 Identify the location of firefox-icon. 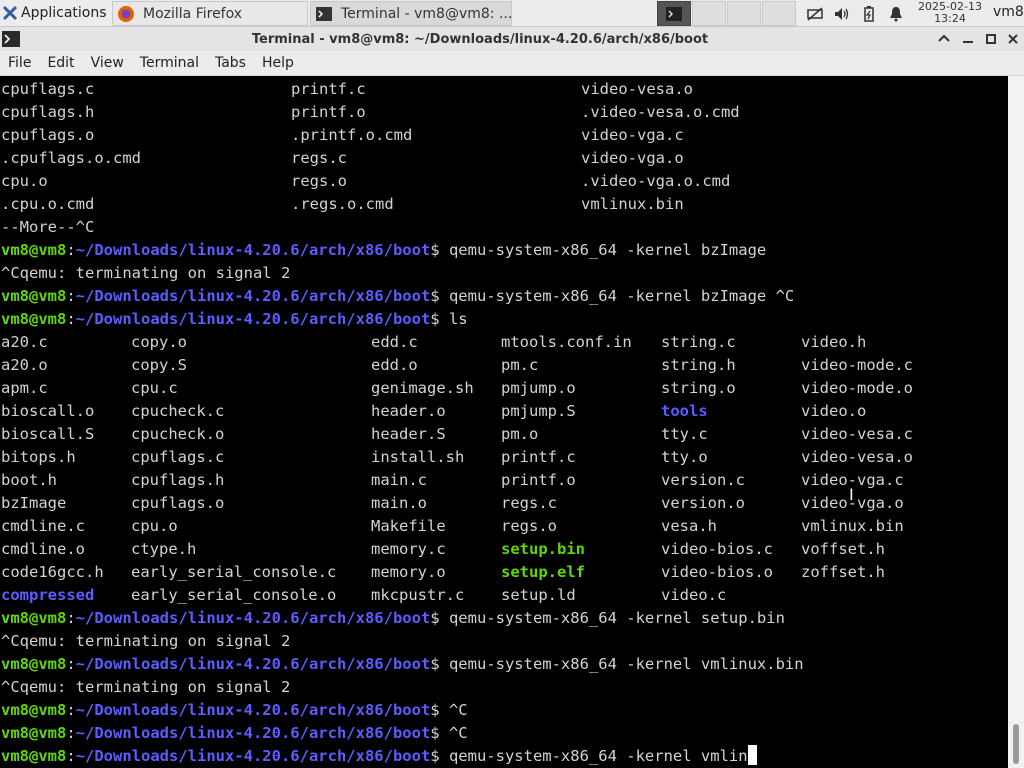
(126, 13).